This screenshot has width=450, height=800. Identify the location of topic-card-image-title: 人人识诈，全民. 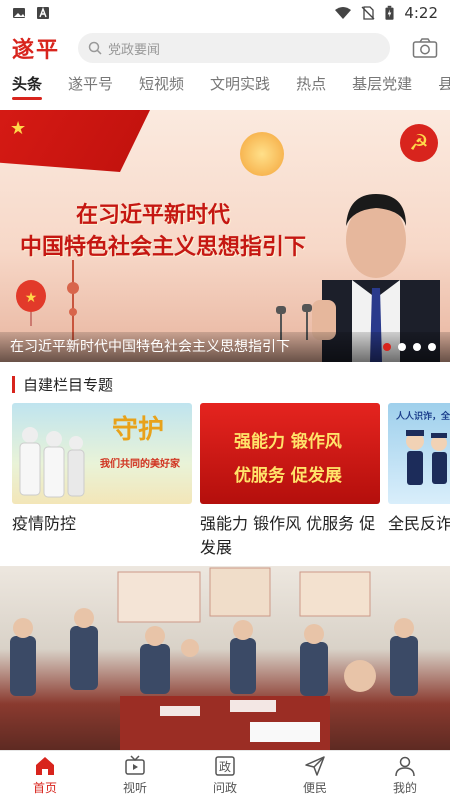
(423, 417).